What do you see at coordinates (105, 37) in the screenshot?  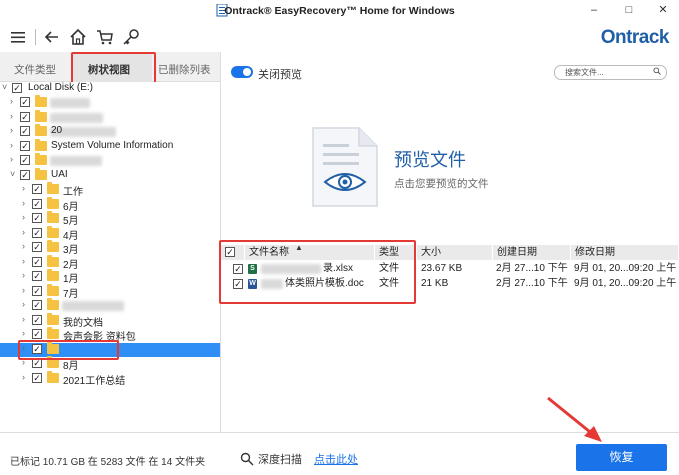 I see `cart-icon` at bounding box center [105, 37].